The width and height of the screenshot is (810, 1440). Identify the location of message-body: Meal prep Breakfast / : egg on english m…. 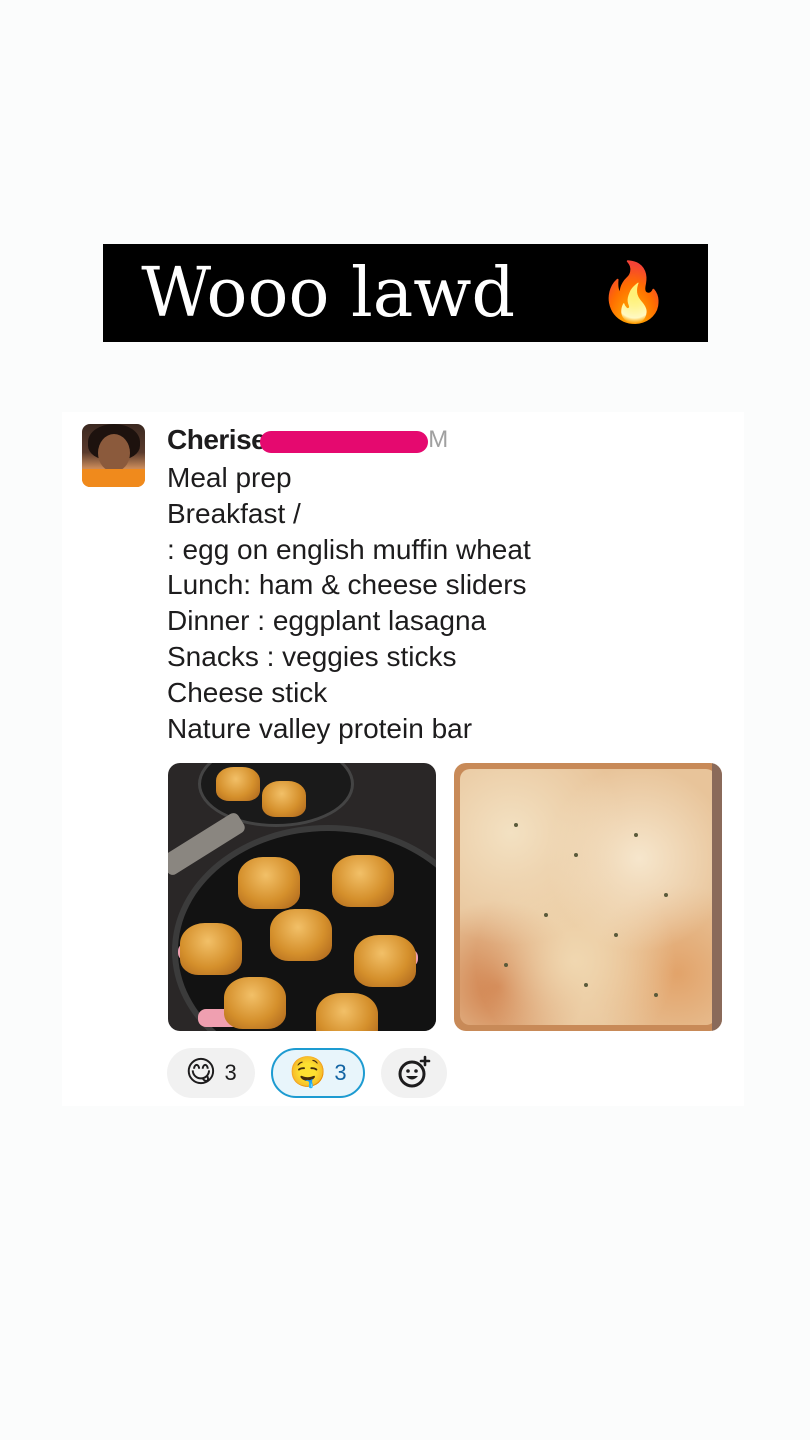
(447, 603).